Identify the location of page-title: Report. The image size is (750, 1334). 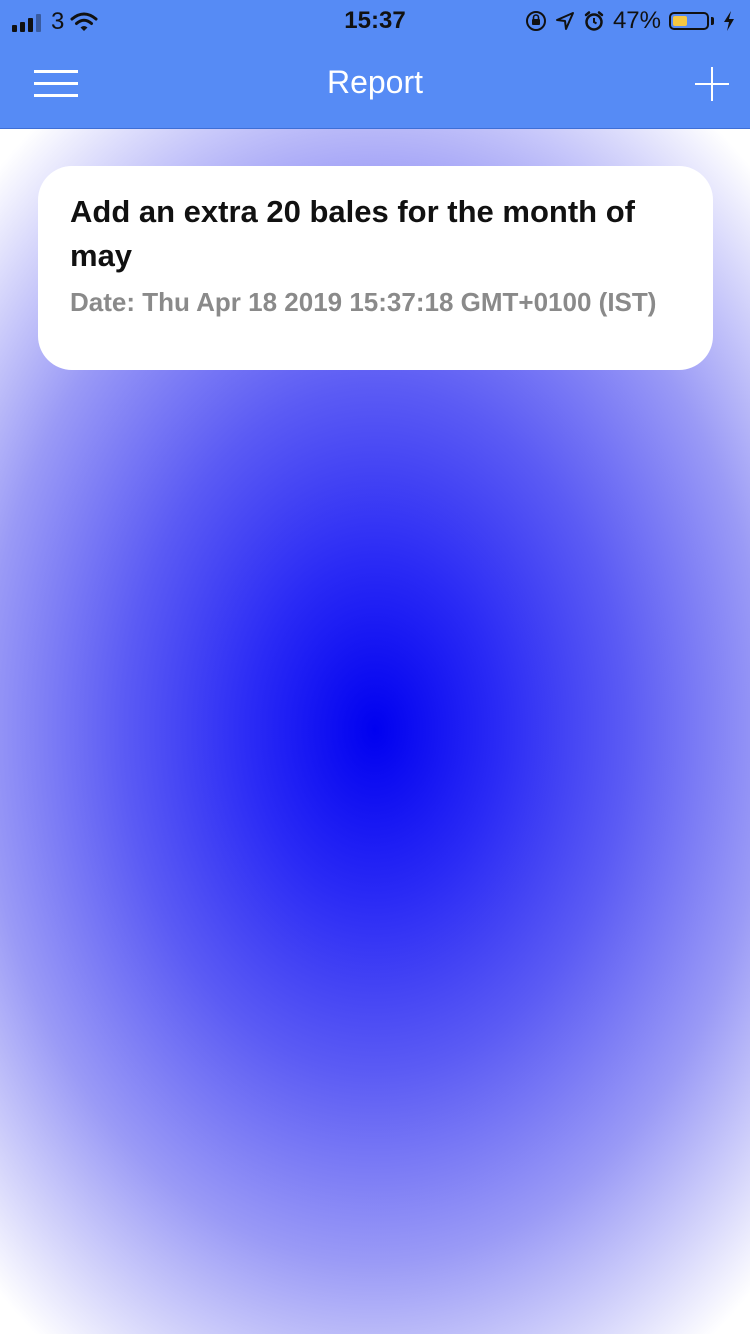
(375, 82).